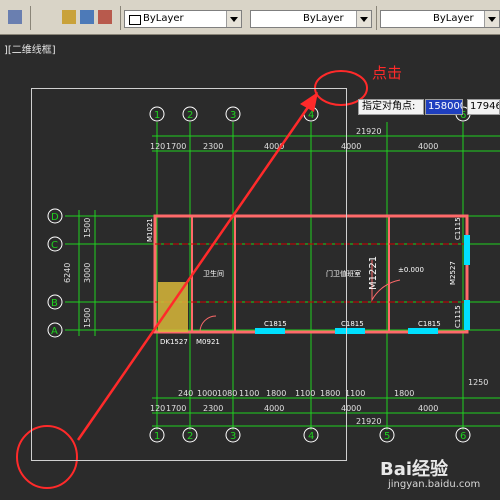 This screenshot has width=500, height=500. Describe the element at coordinates (463, 436) in the screenshot. I see `axis-label: 6` at that location.